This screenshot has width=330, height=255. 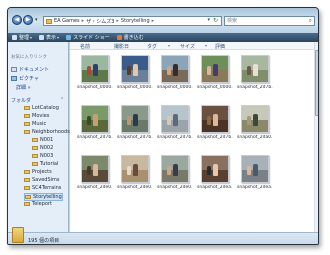 What do you see at coordinates (310, 21) in the screenshot?
I see `search-icon: ⌕` at bounding box center [310, 21].